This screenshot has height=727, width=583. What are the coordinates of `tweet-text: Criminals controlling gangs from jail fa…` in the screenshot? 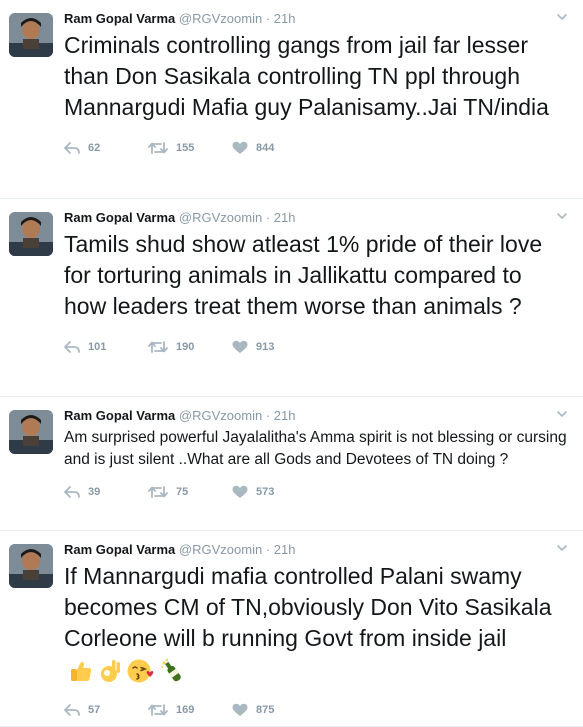 It's located at (306, 76).